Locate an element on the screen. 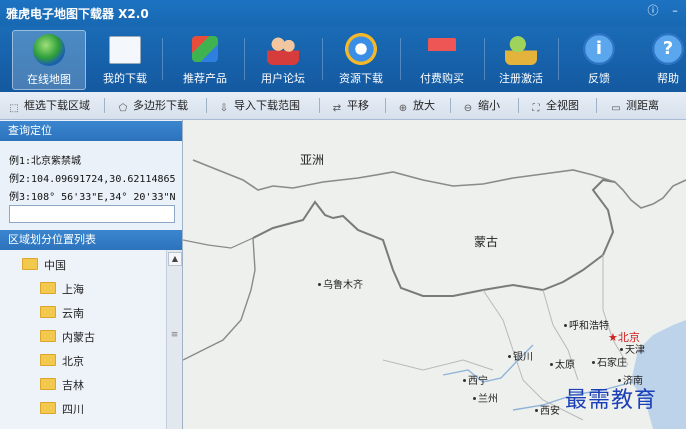  polygon-icon: ⬠ is located at coordinates (123, 108).